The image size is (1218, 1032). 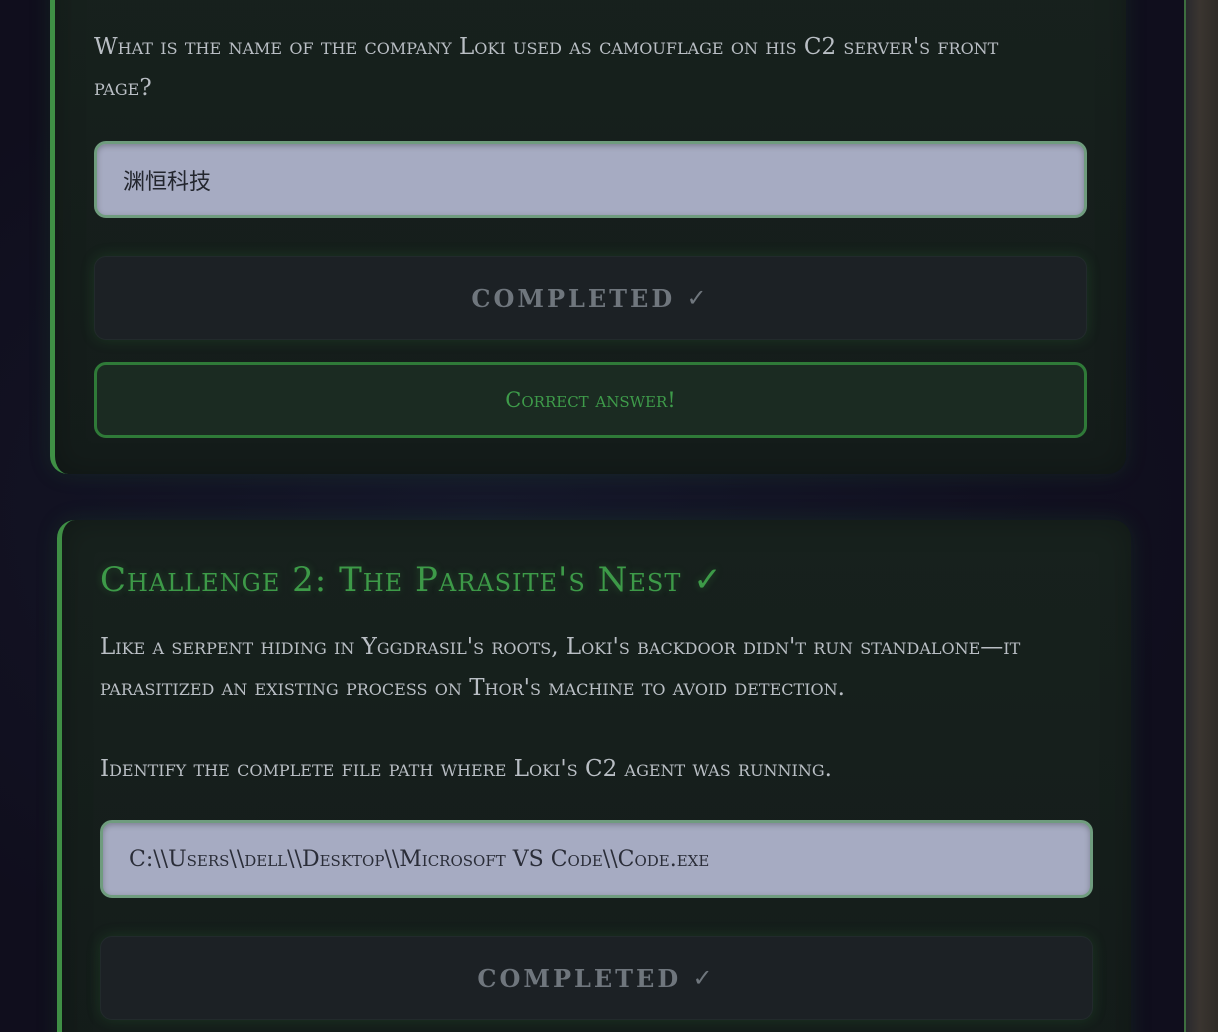 I want to click on challenge-2-completed-button: COMPLETED ✓, so click(x=596, y=978).